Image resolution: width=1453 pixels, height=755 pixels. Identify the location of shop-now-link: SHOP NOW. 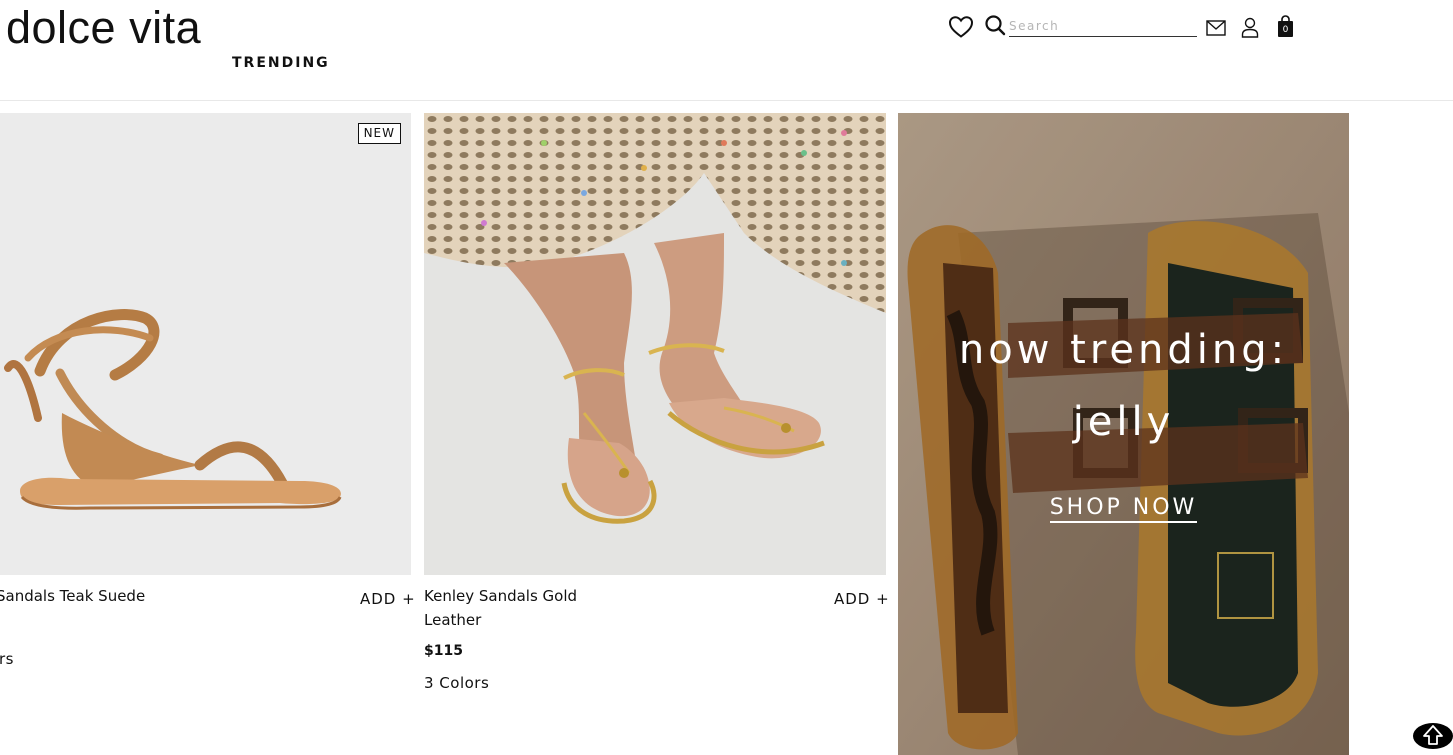
(1123, 508).